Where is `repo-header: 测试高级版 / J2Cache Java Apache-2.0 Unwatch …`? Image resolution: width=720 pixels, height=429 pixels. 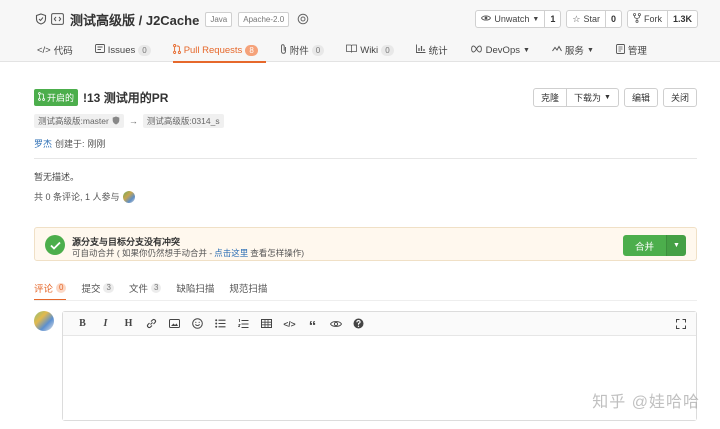
repo-header: 测试高级版 / J2Cache Java Apache-2.0 Unwatch … is located at coordinates (360, 31).